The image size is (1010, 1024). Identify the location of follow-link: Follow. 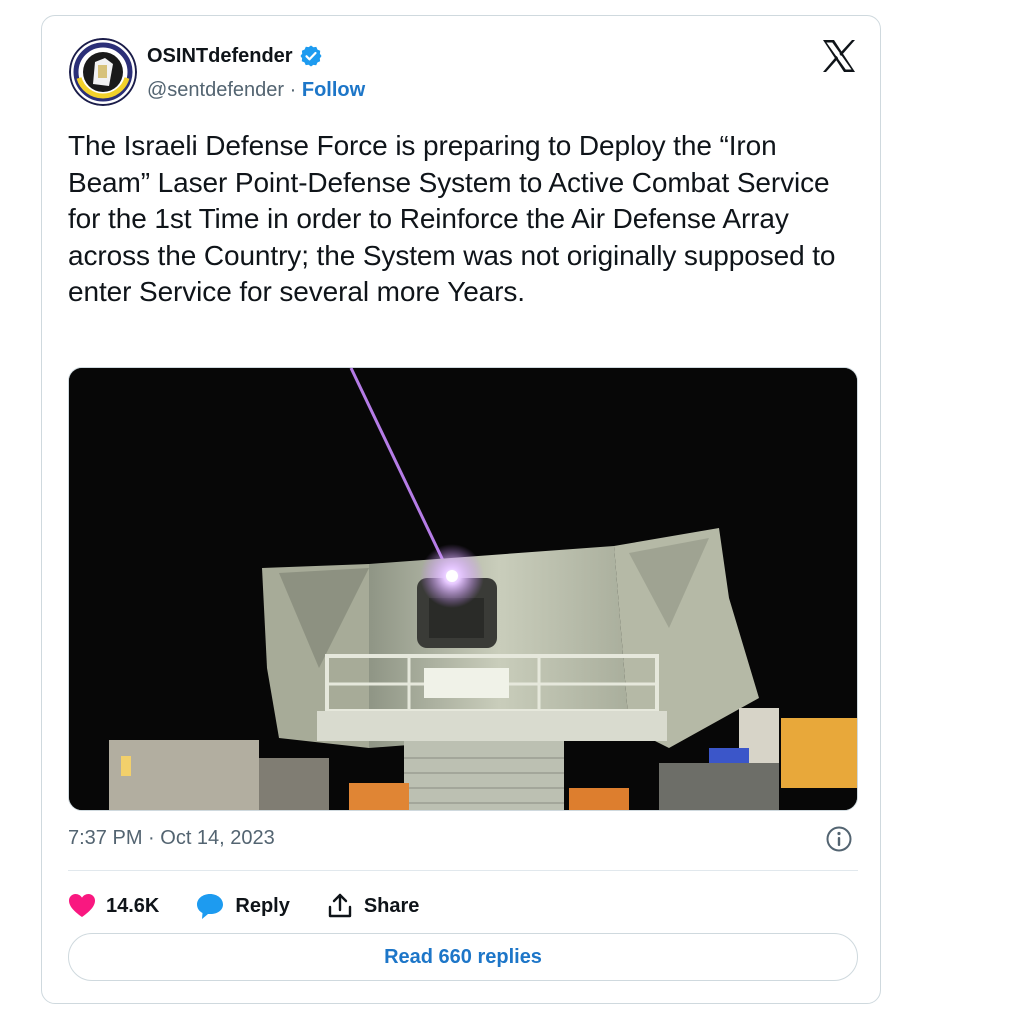
(333, 90).